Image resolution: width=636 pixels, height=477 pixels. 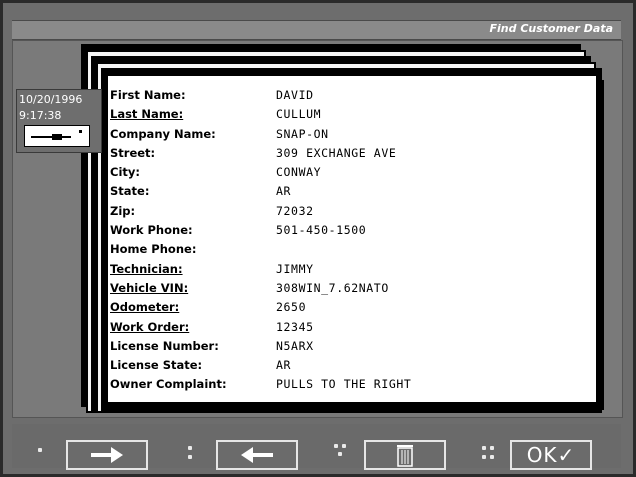 I want to click on field-value: PULLS TO THE RIGHT, so click(x=343, y=384).